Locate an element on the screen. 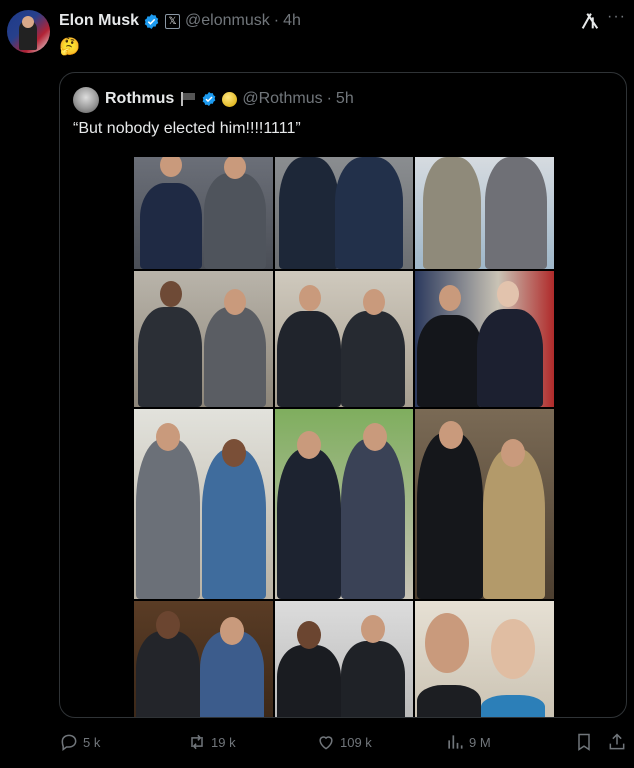 The width and height of the screenshot is (634, 768). like-count: 109 k is located at coordinates (356, 742).